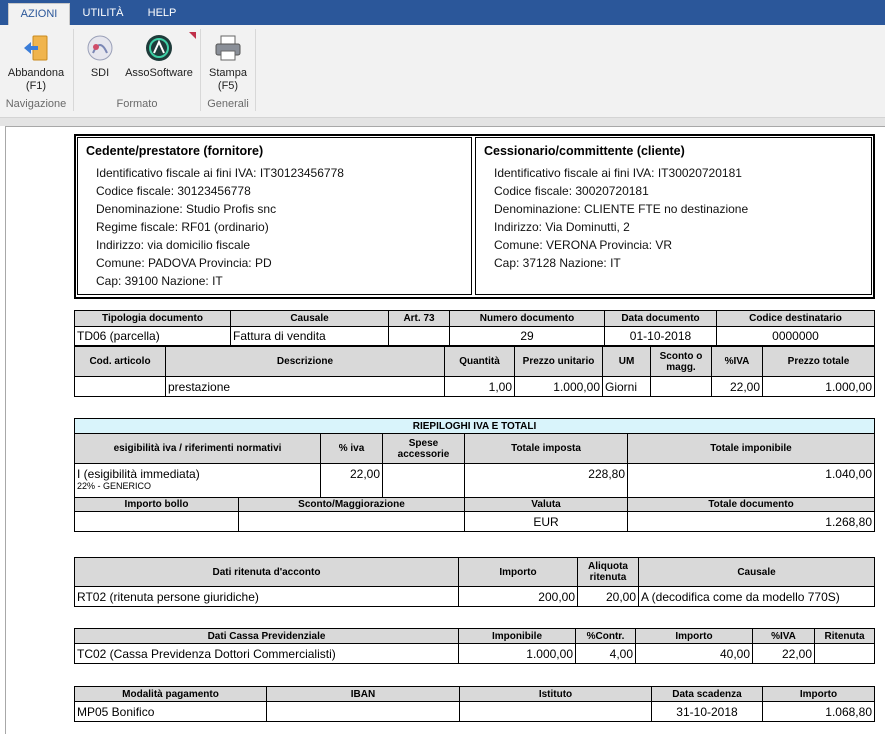 The height and width of the screenshot is (734, 885). Describe the element at coordinates (120, 361) in the screenshot. I see `header-cell: Cod. articolo` at that location.